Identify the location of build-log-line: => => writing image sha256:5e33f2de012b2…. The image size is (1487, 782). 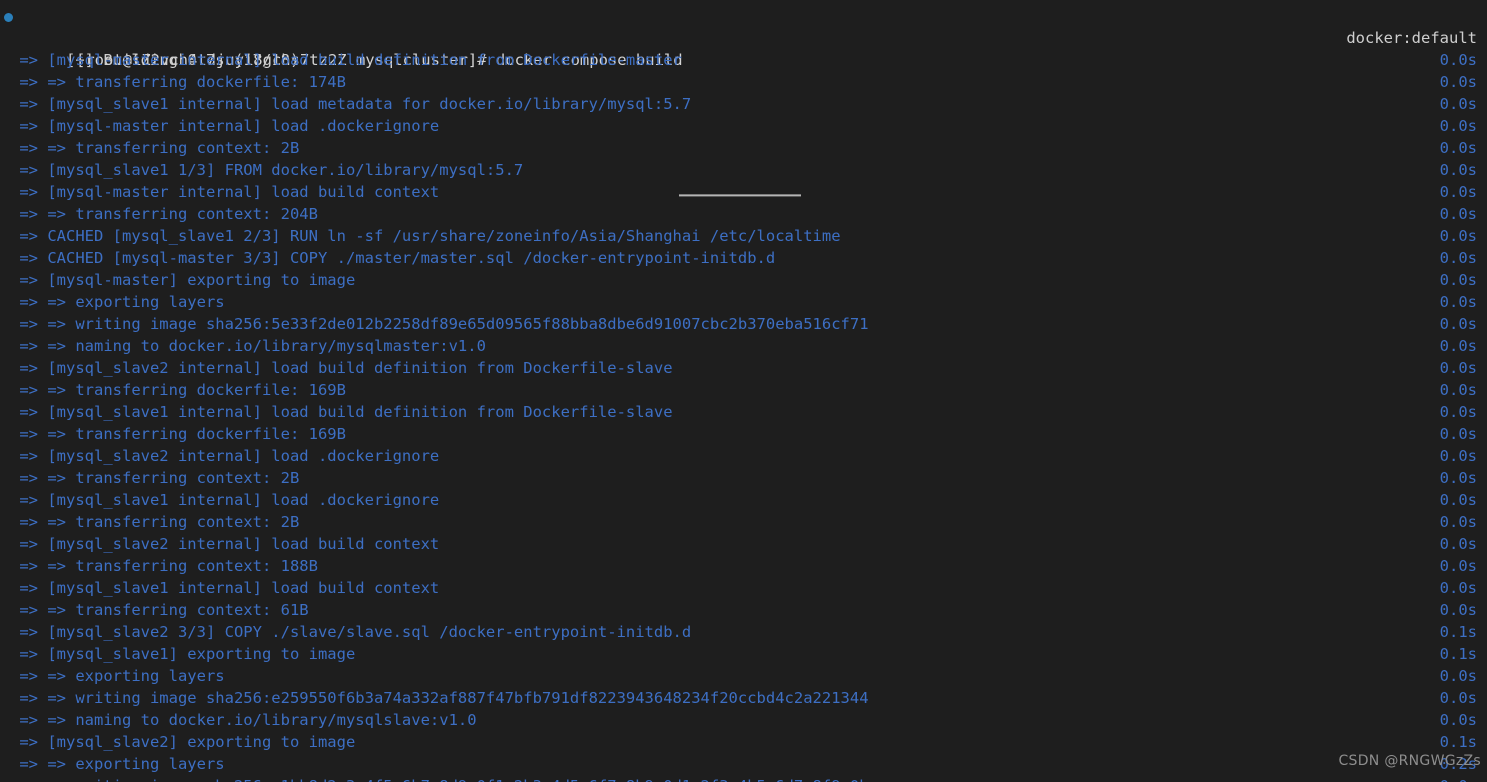
(743, 324).